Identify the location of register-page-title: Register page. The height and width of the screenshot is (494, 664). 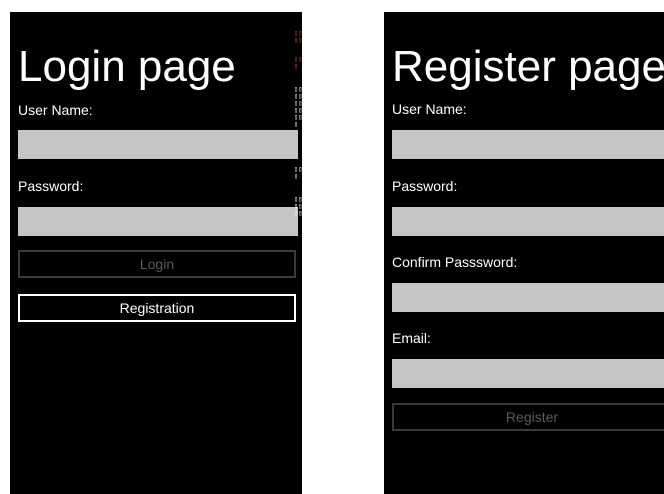
(528, 66).